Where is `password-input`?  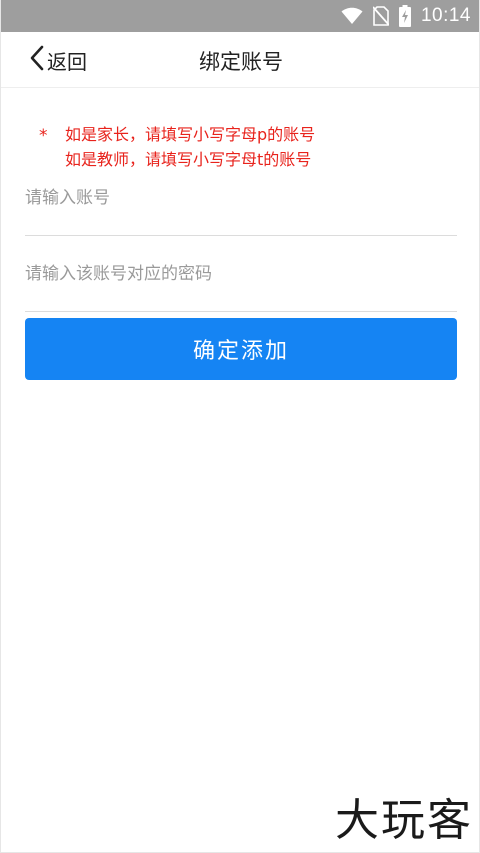 password-input is located at coordinates (241, 283).